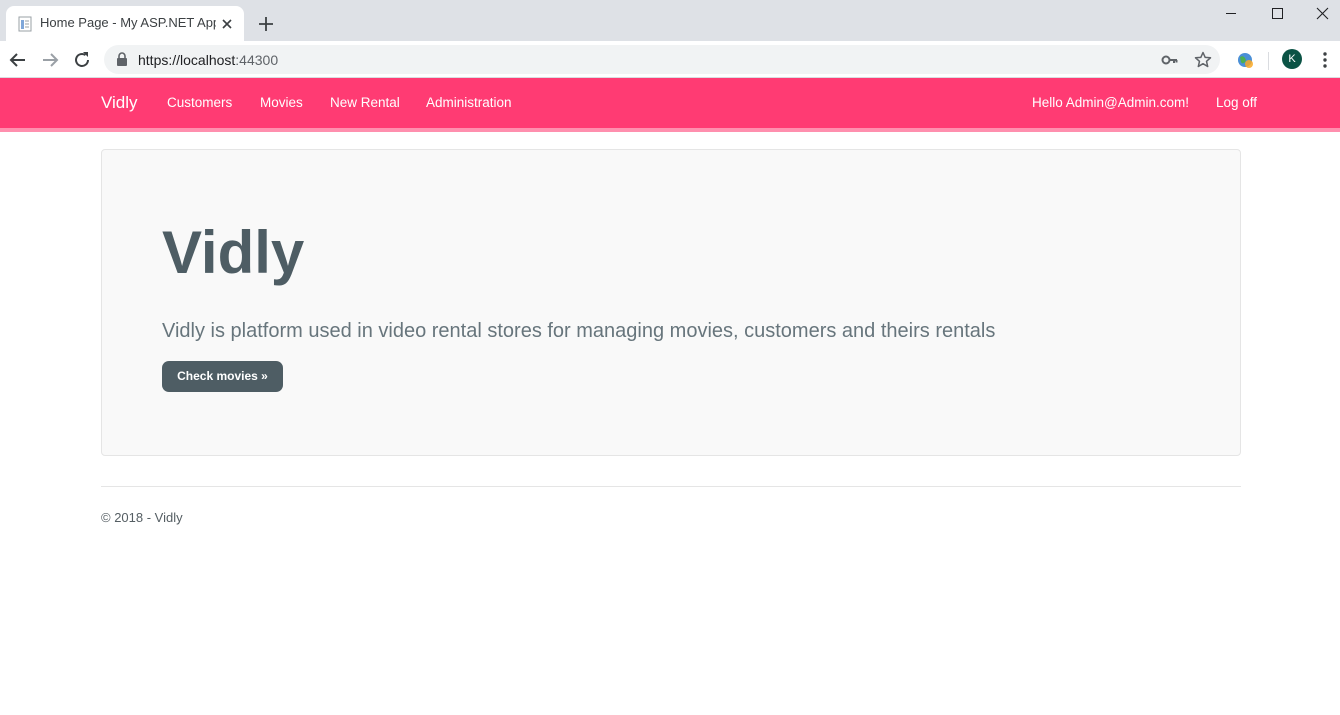 The height and width of the screenshot is (715, 1340). Describe the element at coordinates (1110, 102) in the screenshot. I see `user-greeting-link: Hello Admin@Admin.com!` at that location.